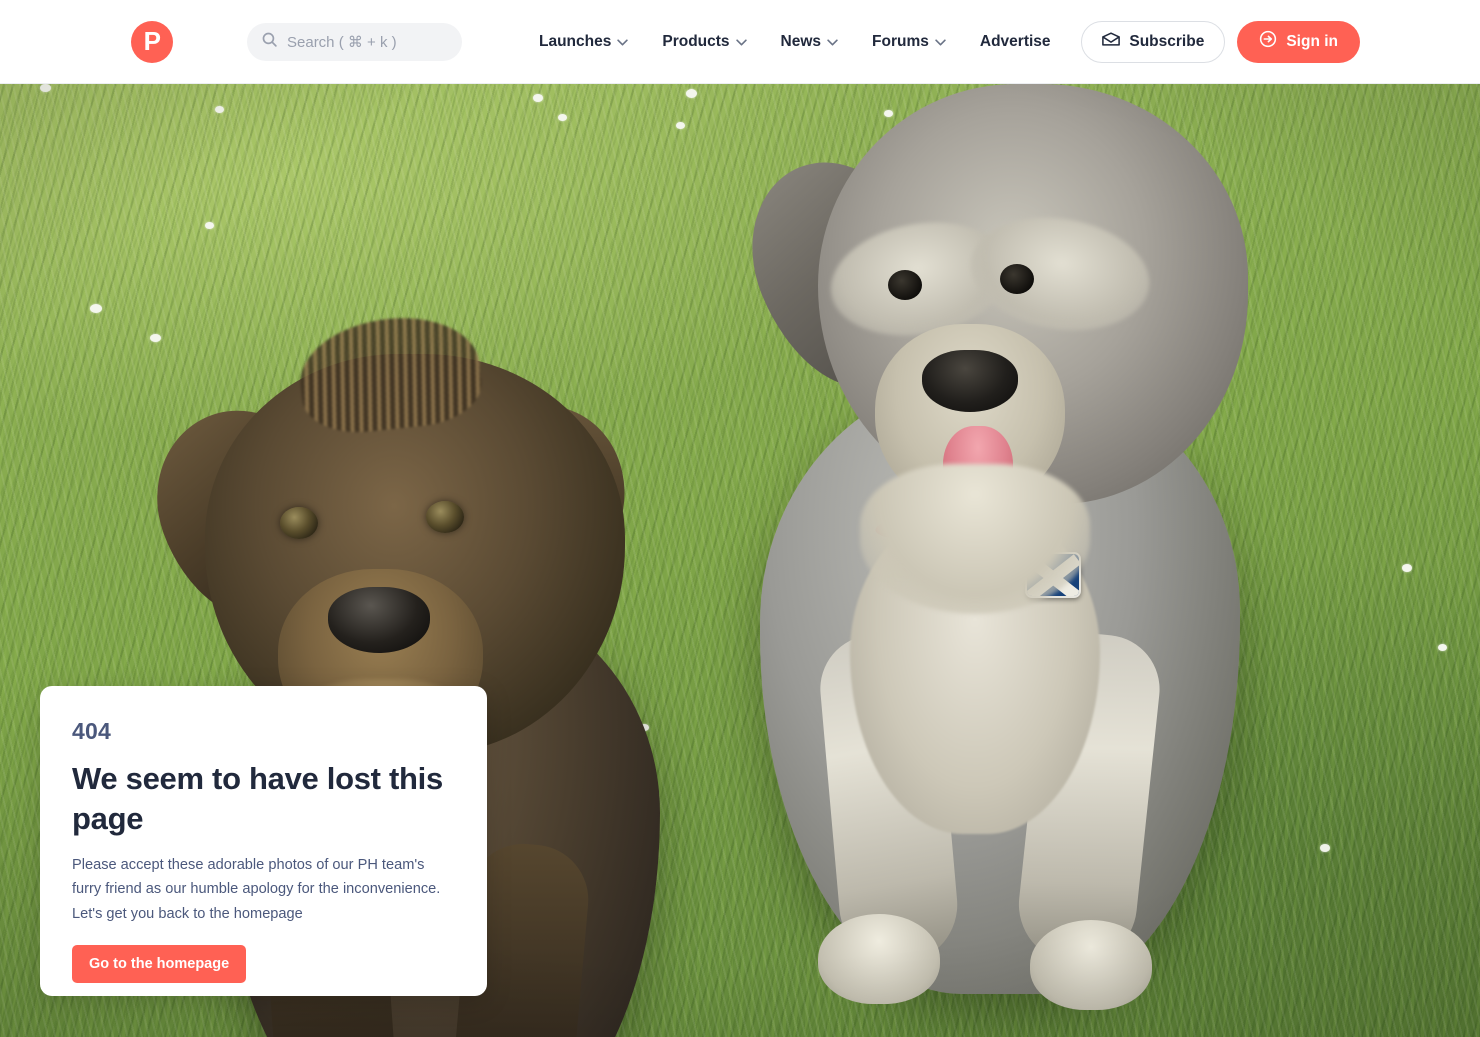 This screenshot has width=1480, height=1037. I want to click on logo-letter: P, so click(152, 41).